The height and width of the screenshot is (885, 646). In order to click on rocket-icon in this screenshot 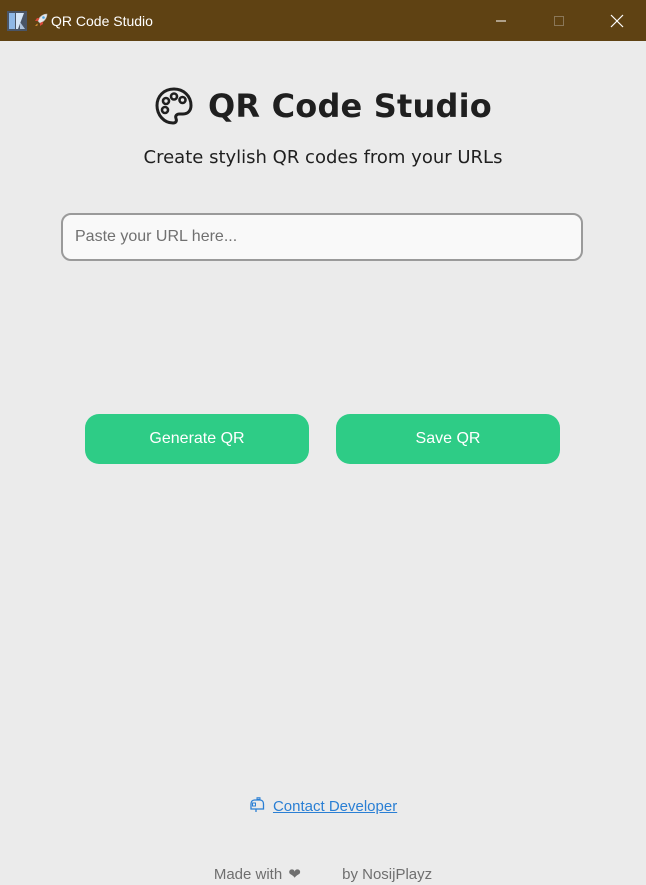, I will do `click(42, 20)`.